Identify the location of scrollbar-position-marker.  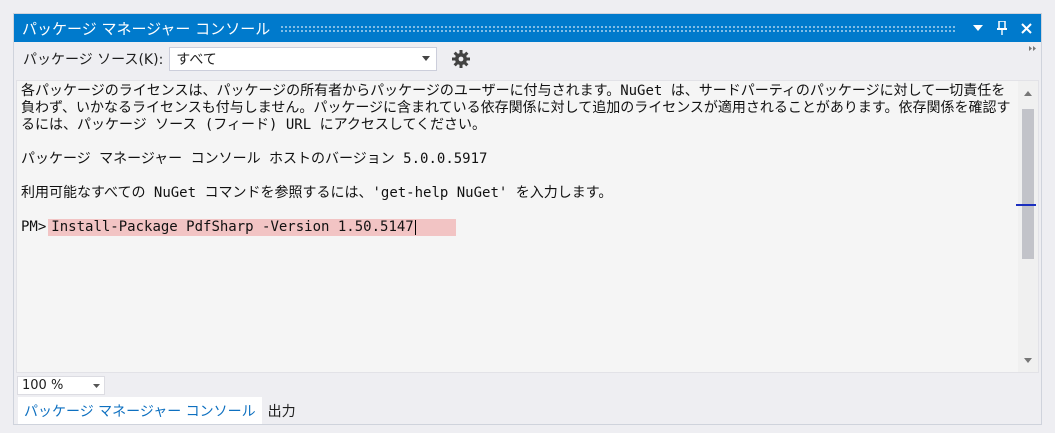
(1026, 205).